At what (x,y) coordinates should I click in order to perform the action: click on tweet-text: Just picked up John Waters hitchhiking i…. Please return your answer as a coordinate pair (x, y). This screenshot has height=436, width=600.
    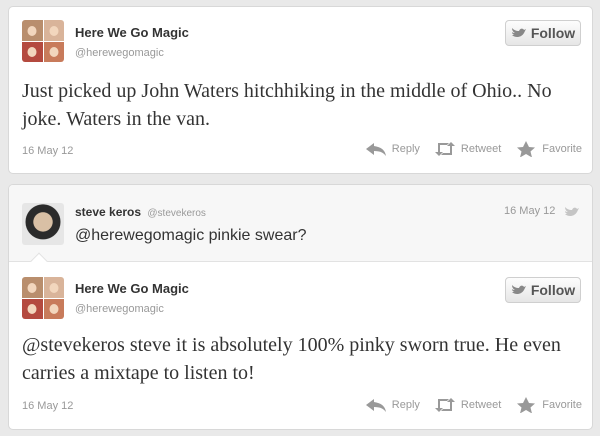
    Looking at the image, I should click on (287, 105).